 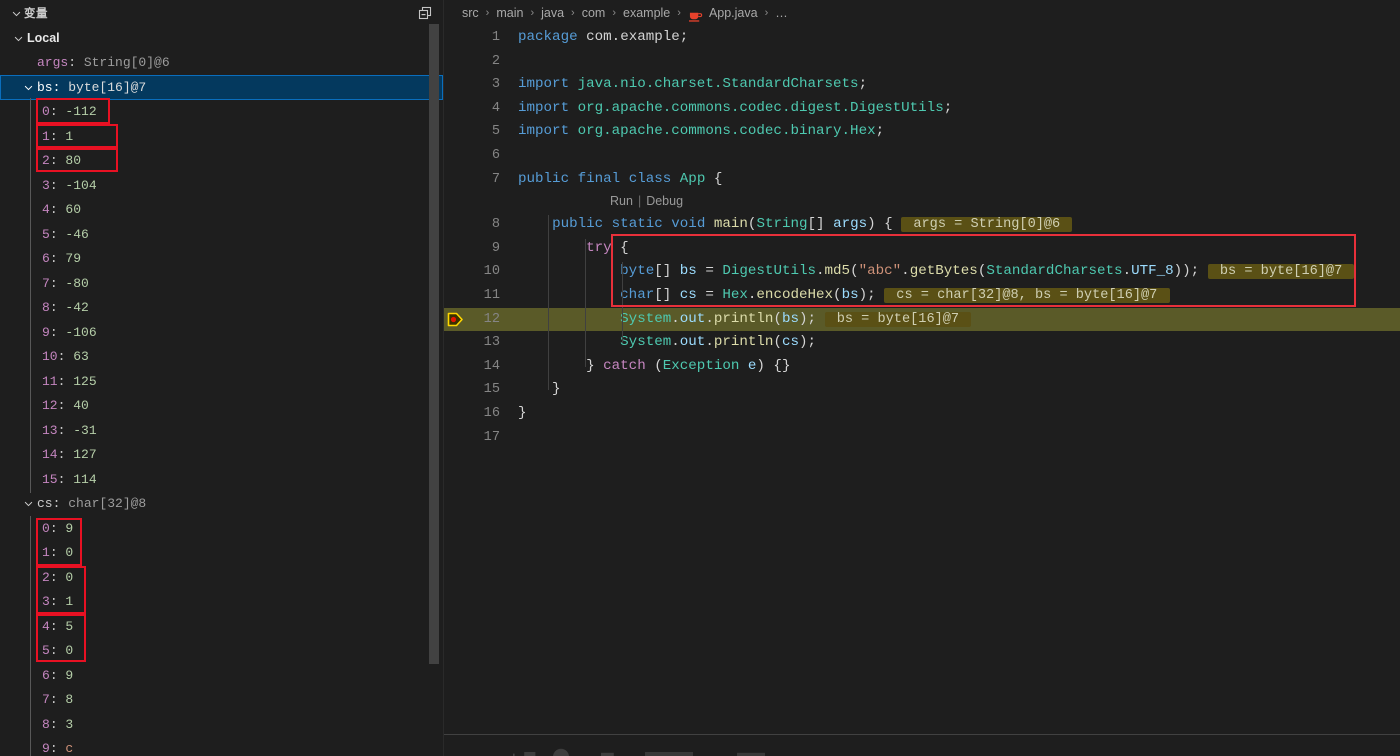 I want to click on line-number-gutter: 6, so click(x=481, y=156).